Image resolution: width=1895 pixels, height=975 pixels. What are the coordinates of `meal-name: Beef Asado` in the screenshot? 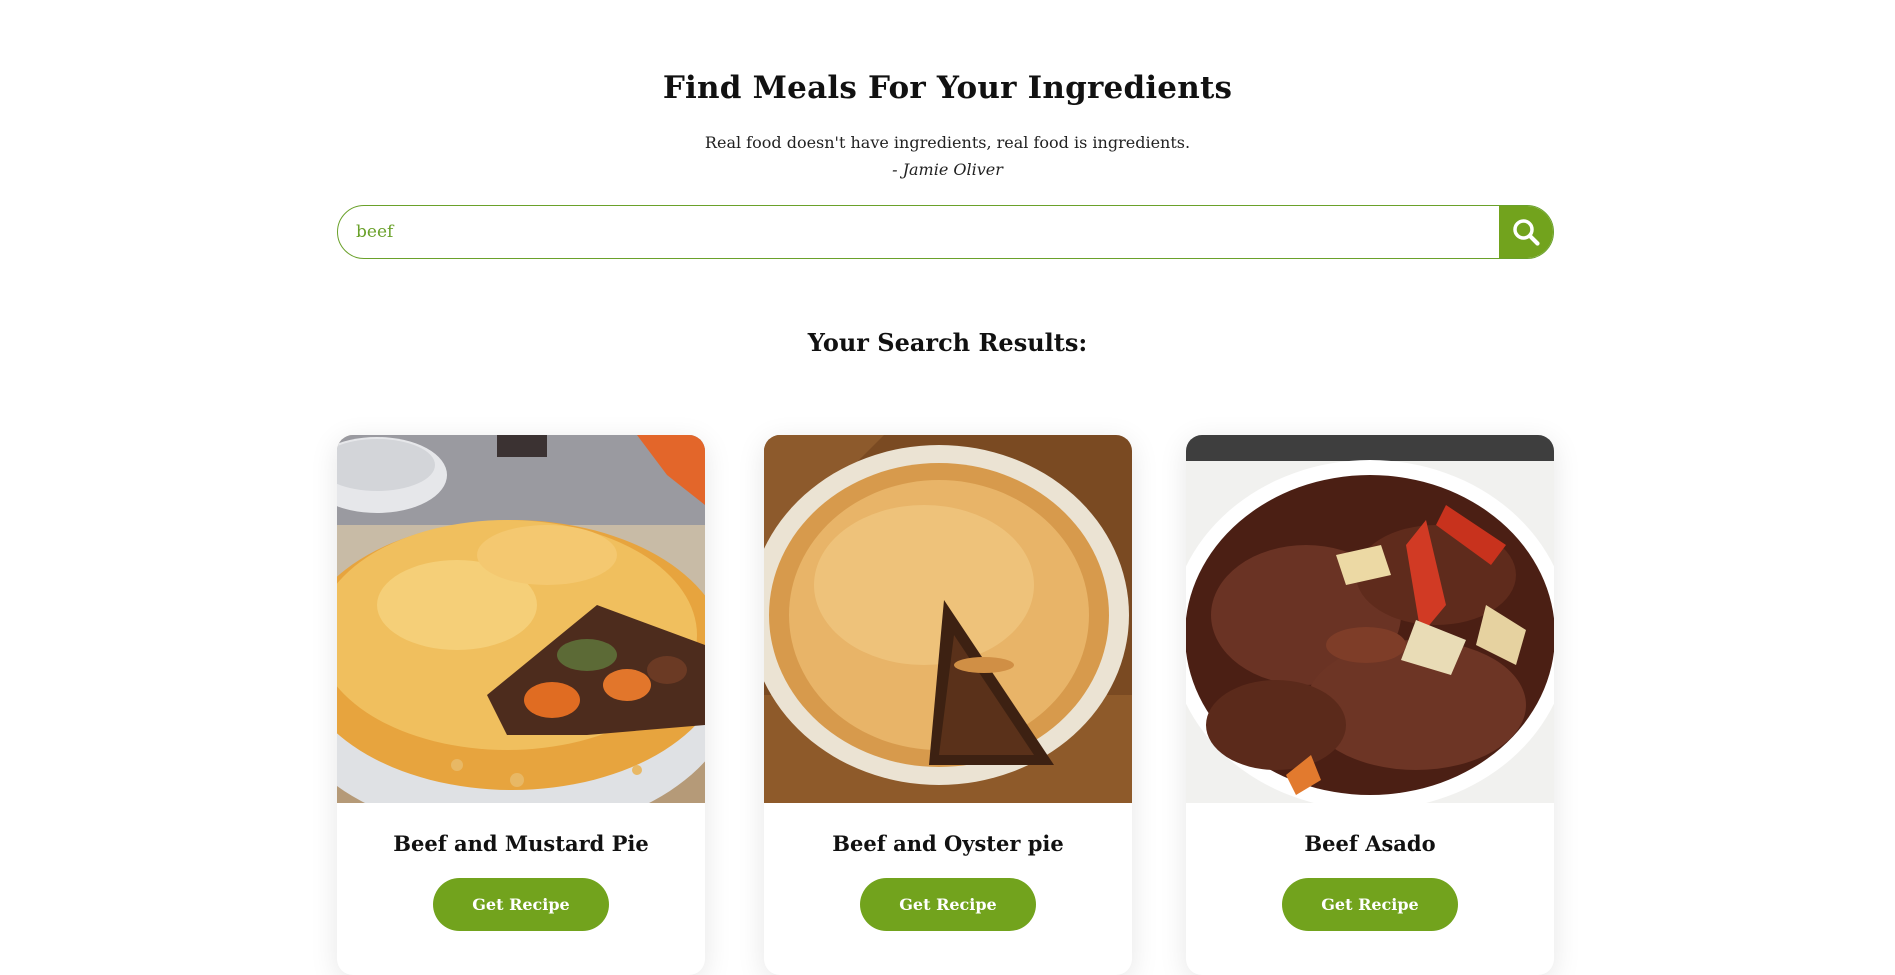 It's located at (1370, 843).